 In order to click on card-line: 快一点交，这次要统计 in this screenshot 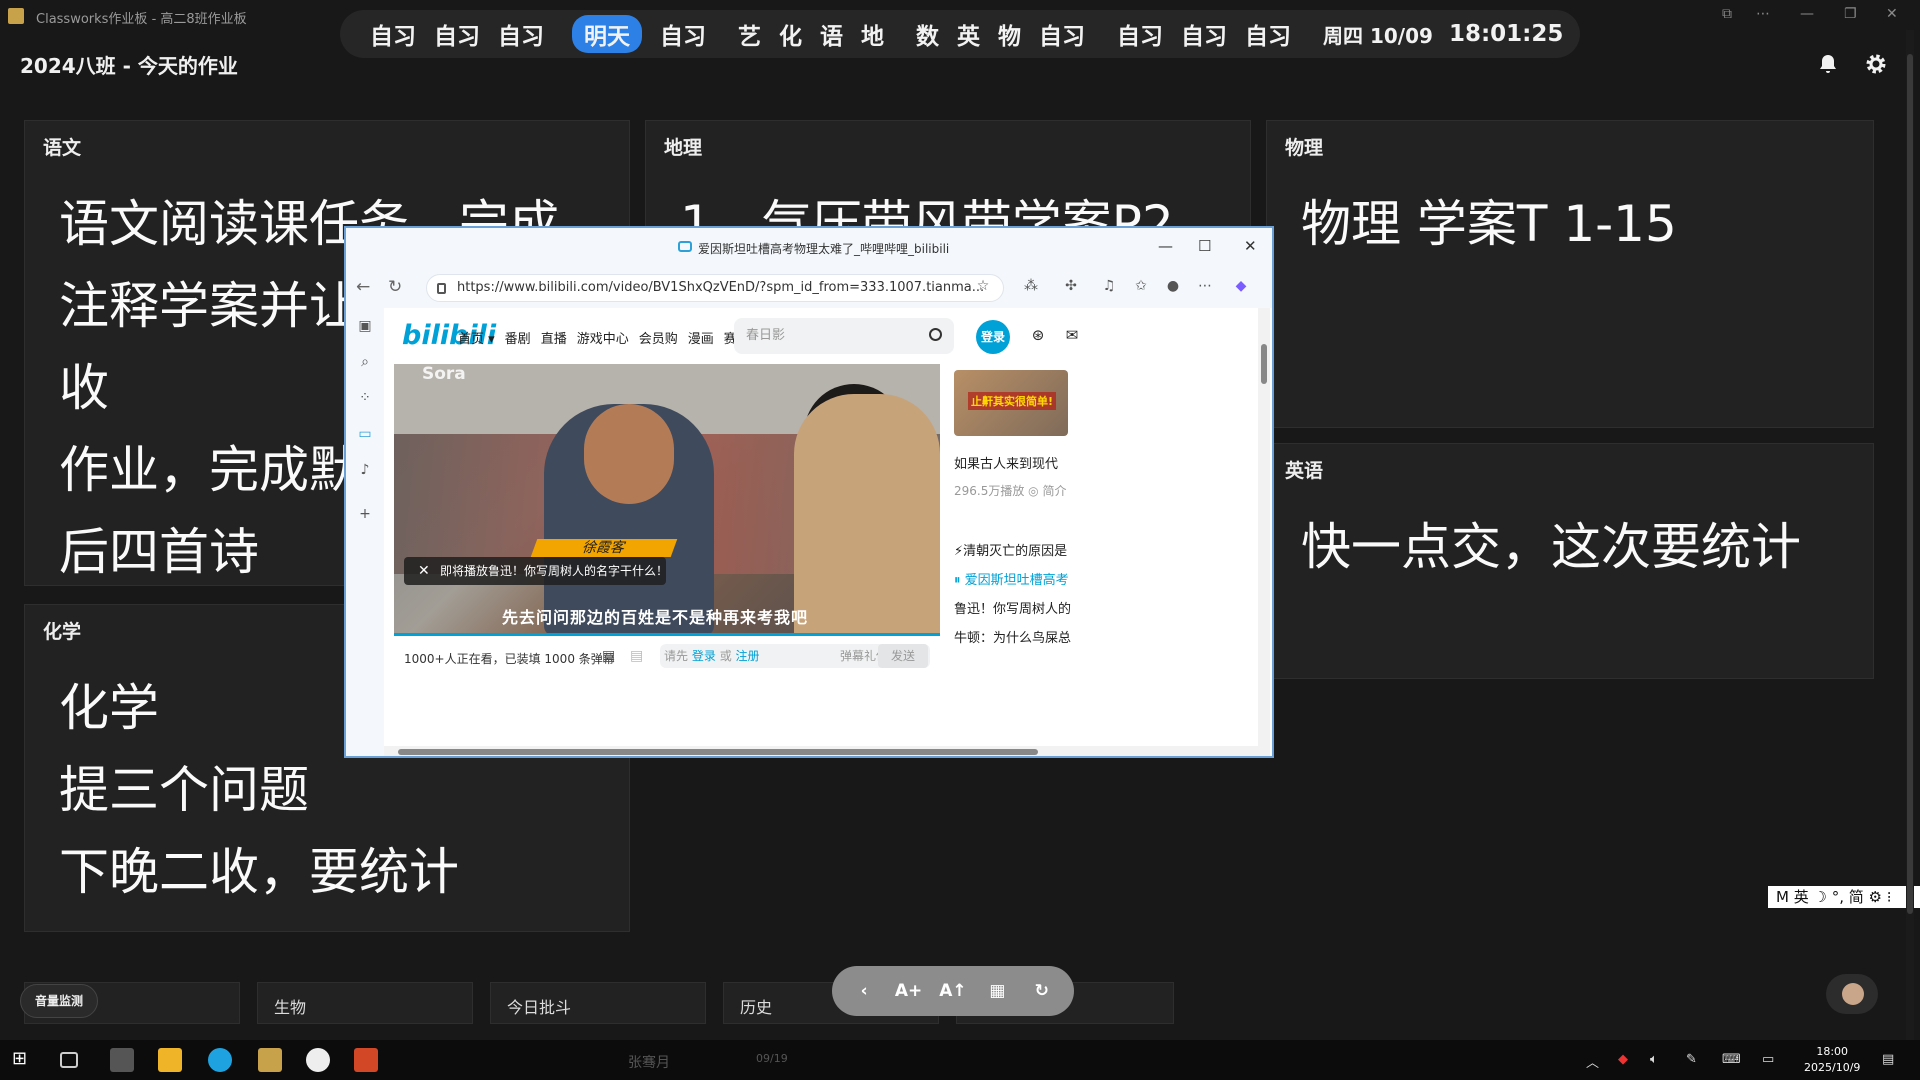, I will do `click(1551, 547)`.